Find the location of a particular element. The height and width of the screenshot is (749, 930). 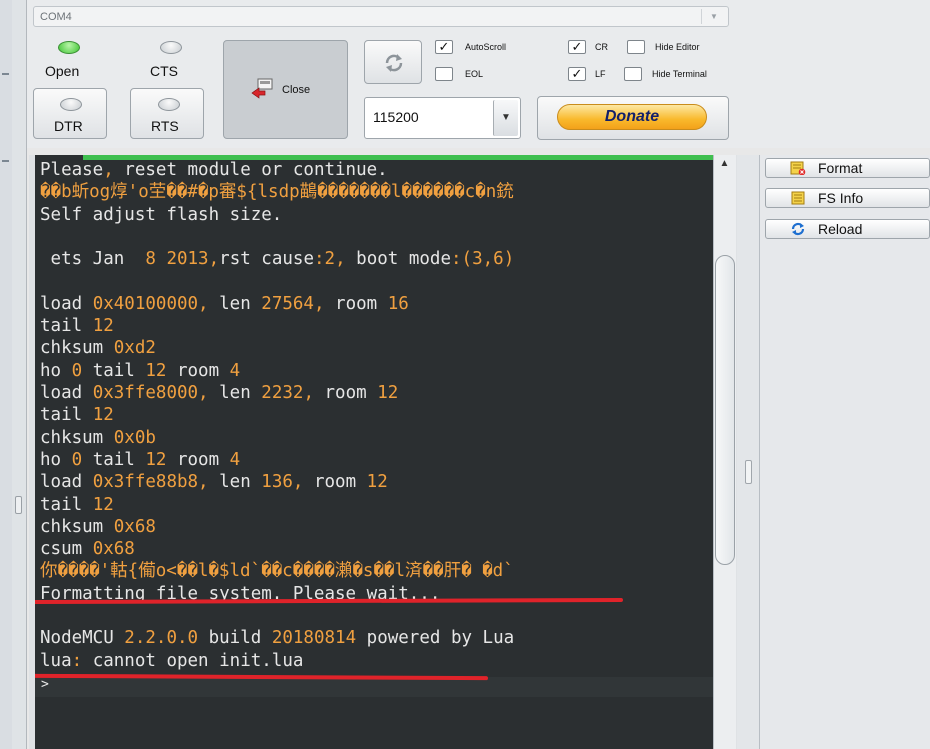

rts-led-icon is located at coordinates (169, 104).